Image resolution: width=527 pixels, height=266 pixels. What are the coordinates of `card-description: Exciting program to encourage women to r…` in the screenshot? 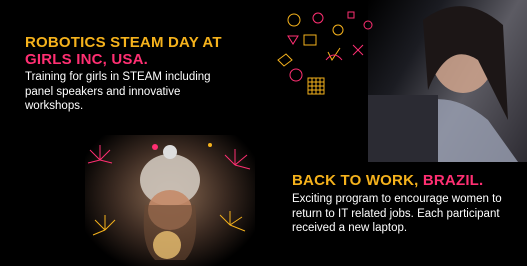 It's located at (397, 213).